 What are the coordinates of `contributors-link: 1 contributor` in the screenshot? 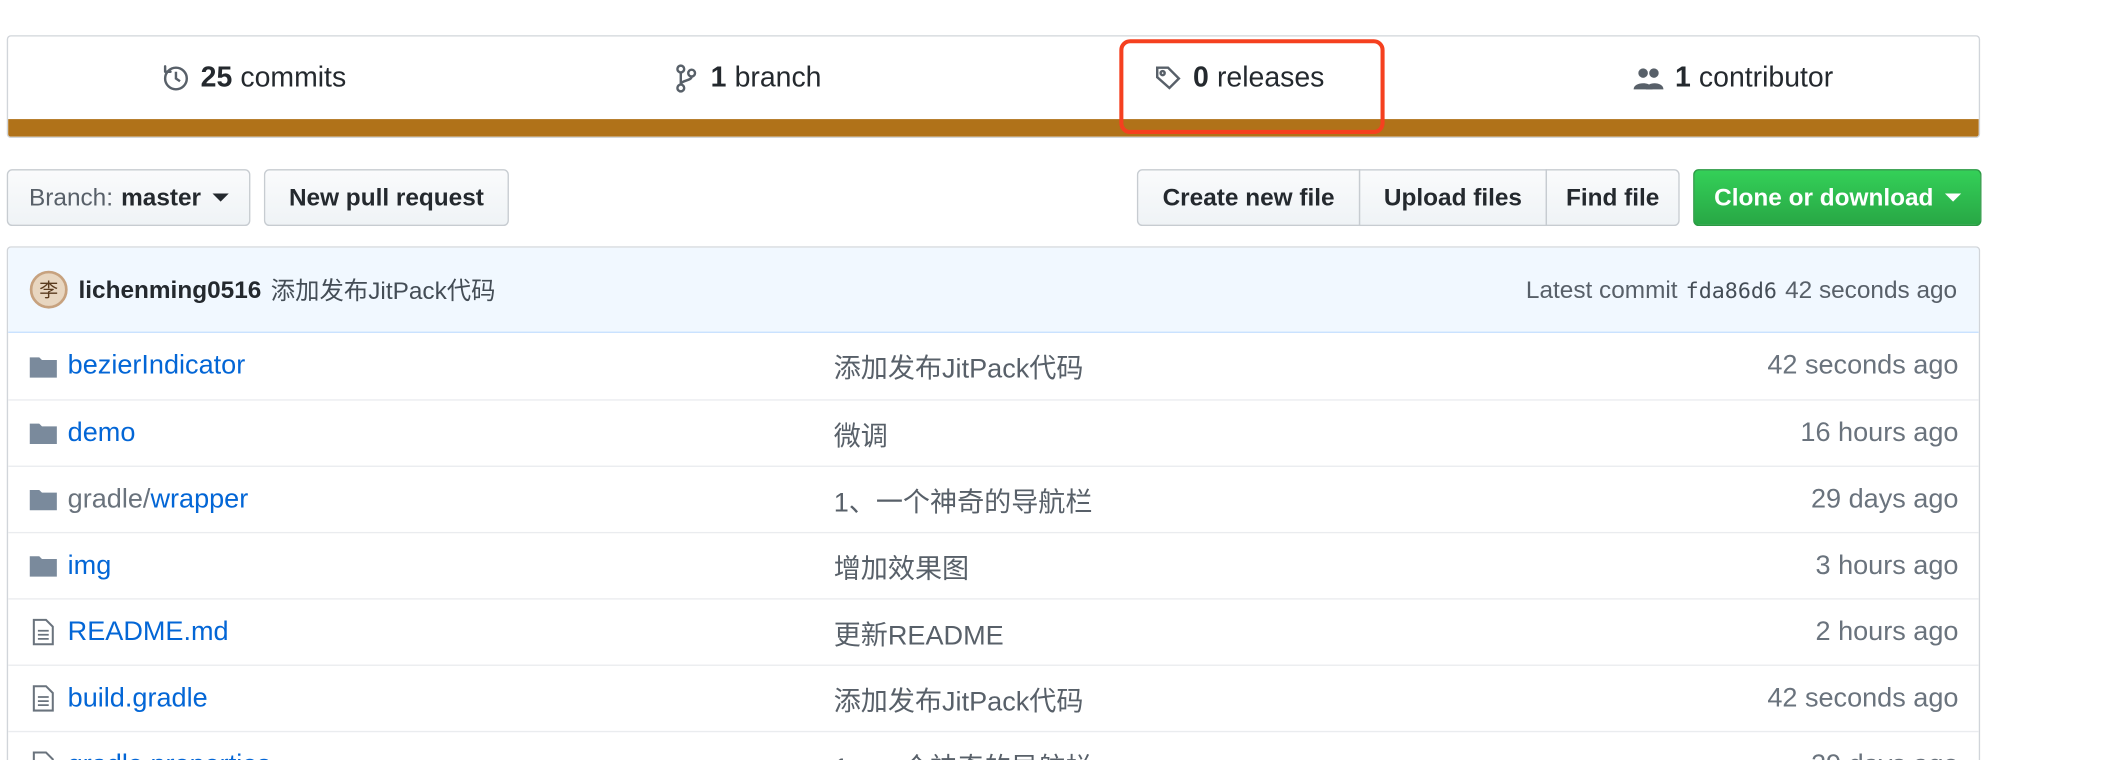 It's located at (1732, 79).